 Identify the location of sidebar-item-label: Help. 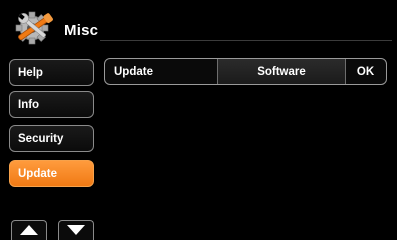
(30, 72).